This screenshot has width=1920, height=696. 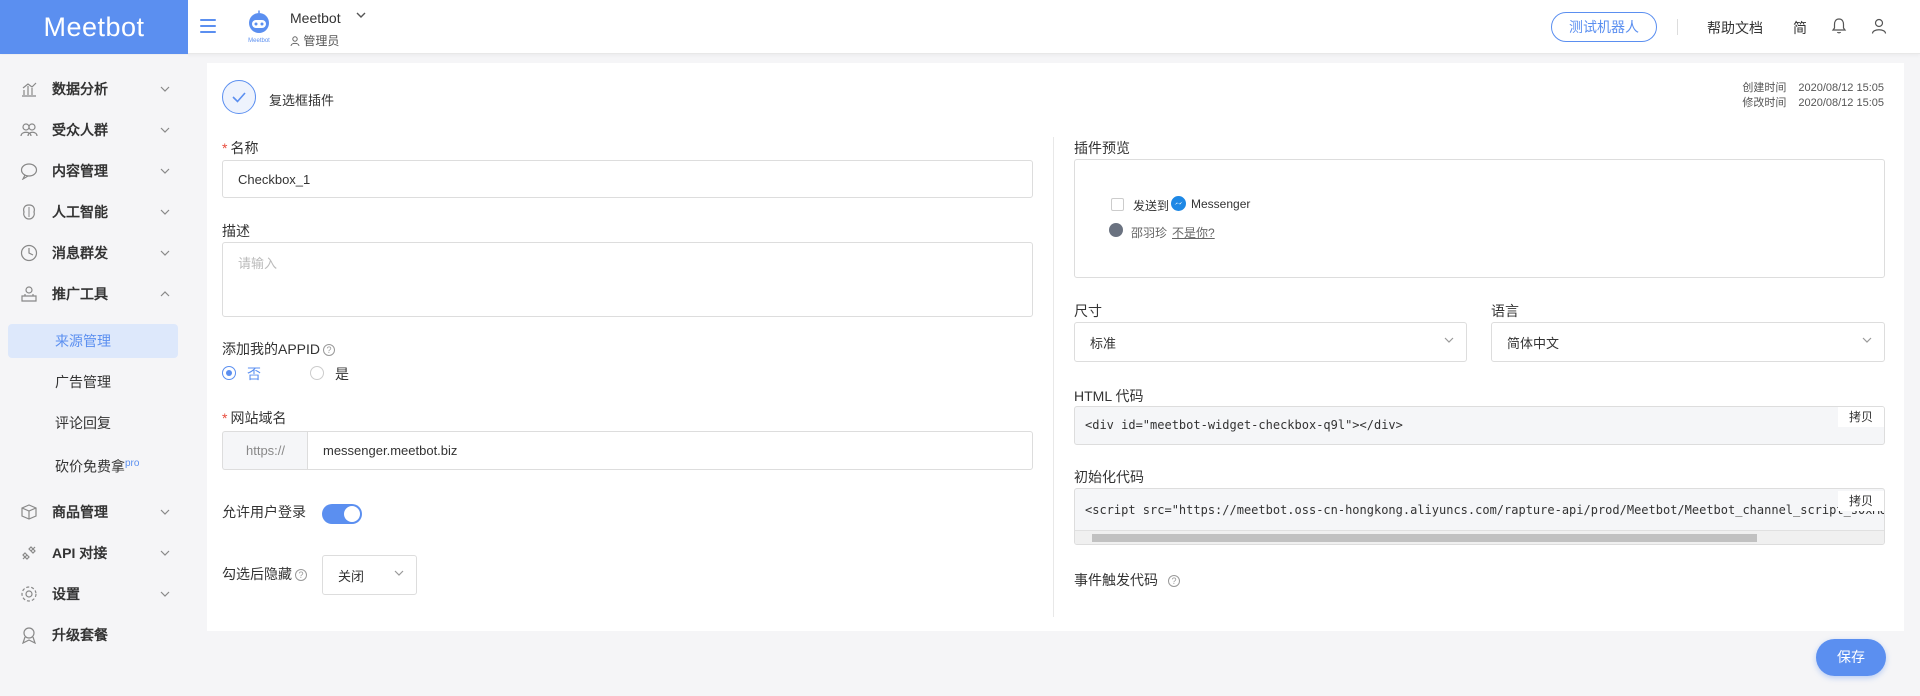 What do you see at coordinates (627, 279) in the screenshot?
I see `desc-textarea: 请输入` at bounding box center [627, 279].